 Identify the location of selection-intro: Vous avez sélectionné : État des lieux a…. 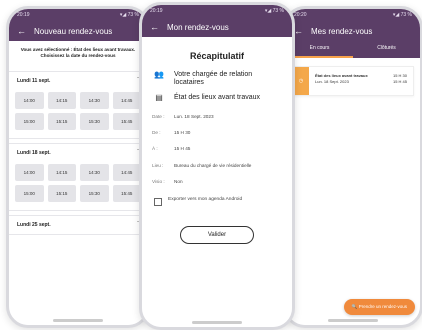
(78, 53).